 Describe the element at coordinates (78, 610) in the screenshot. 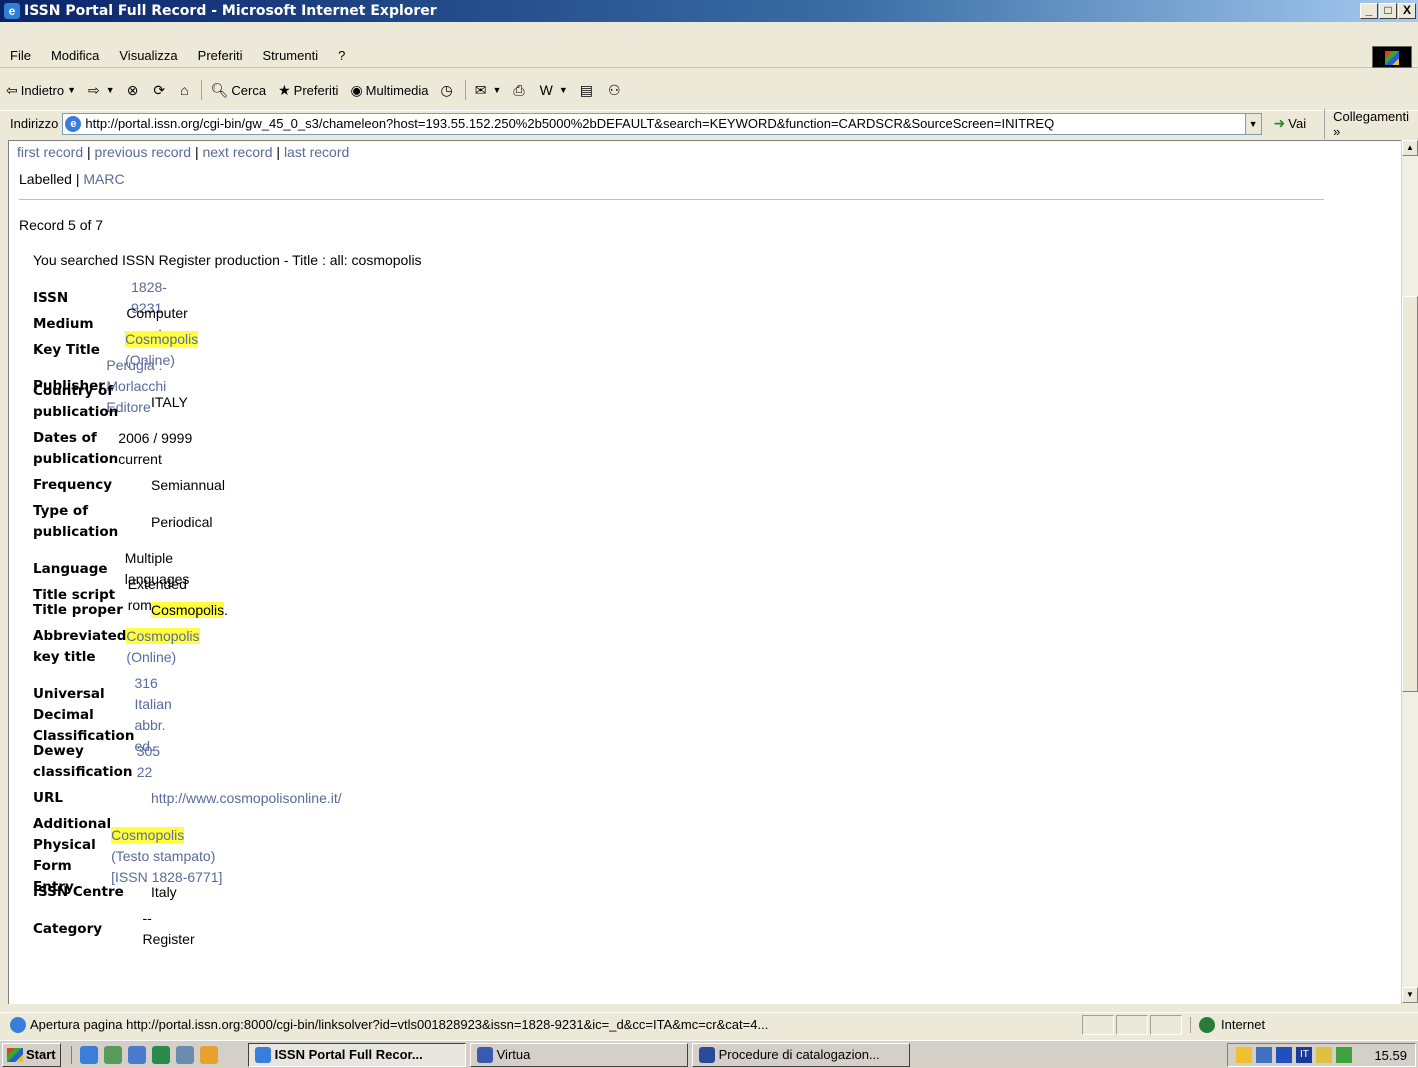

I see `field-label: Title proper` at that location.